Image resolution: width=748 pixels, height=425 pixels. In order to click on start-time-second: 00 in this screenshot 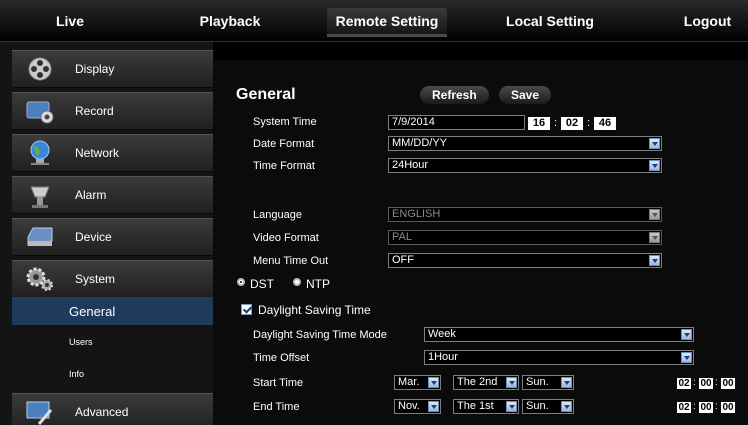, I will do `click(728, 383)`.